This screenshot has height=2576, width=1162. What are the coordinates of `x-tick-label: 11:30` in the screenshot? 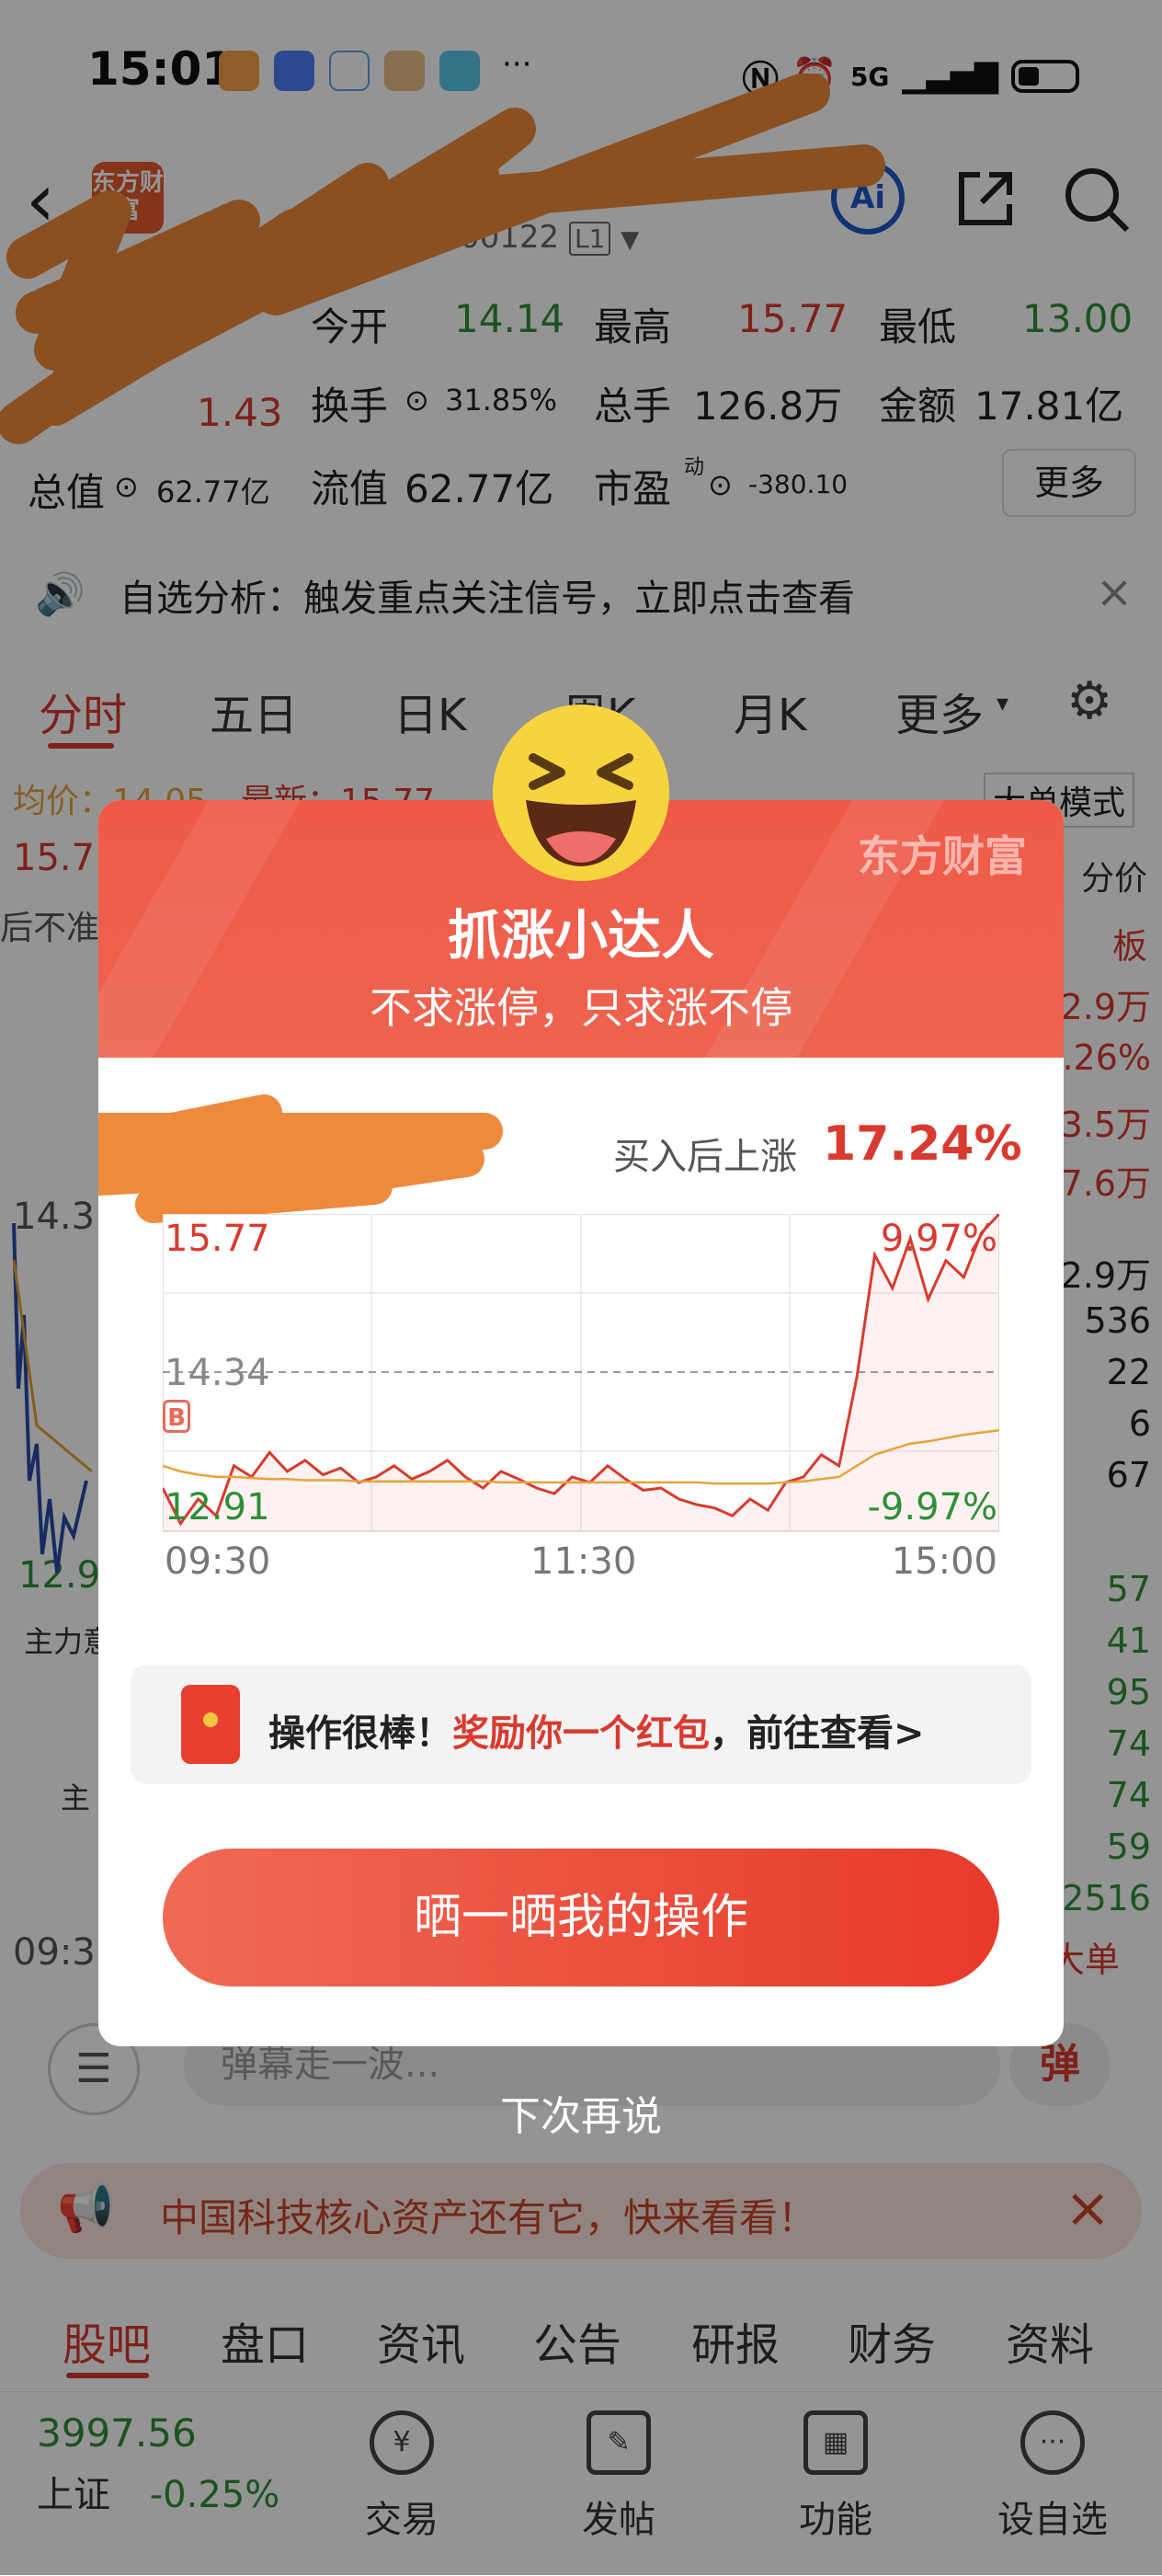 It's located at (583, 1561).